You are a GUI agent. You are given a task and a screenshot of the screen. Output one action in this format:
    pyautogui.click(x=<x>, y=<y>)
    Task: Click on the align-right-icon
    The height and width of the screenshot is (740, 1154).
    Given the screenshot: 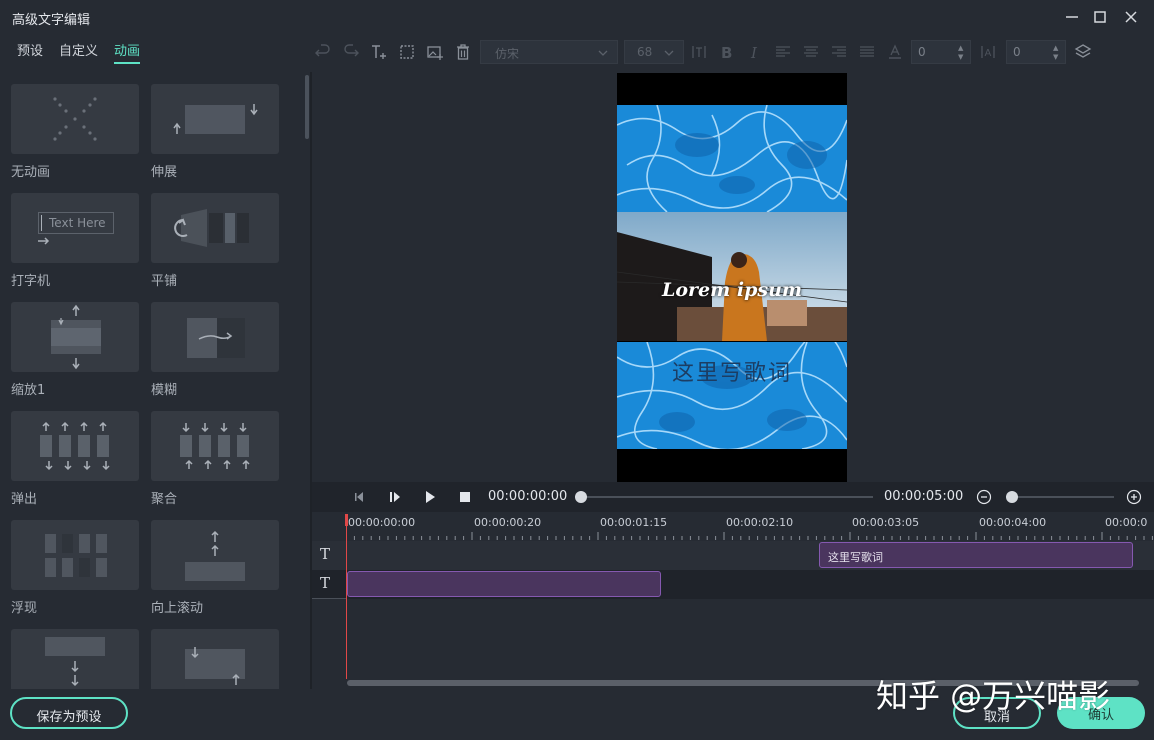 What is the action you would take?
    pyautogui.click(x=839, y=52)
    